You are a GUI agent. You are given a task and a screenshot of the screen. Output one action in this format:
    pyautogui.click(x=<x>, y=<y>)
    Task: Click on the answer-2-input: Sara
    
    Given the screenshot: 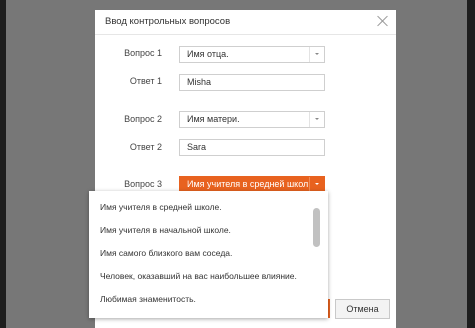 What is the action you would take?
    pyautogui.click(x=252, y=147)
    